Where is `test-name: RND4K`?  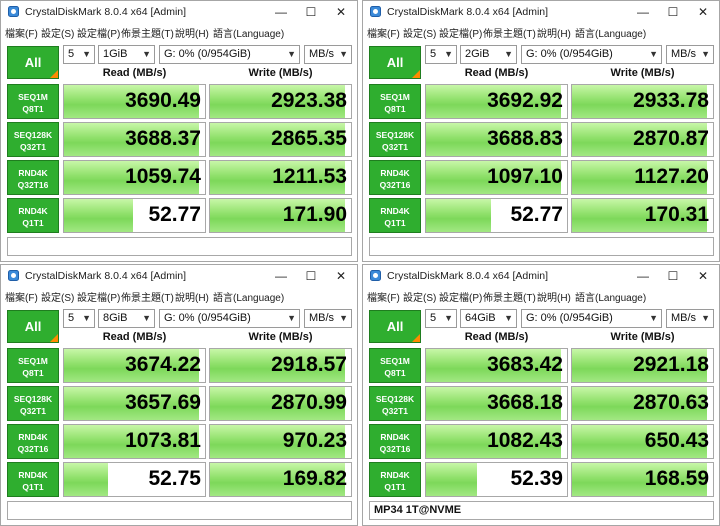
test-name: RND4K is located at coordinates (33, 437).